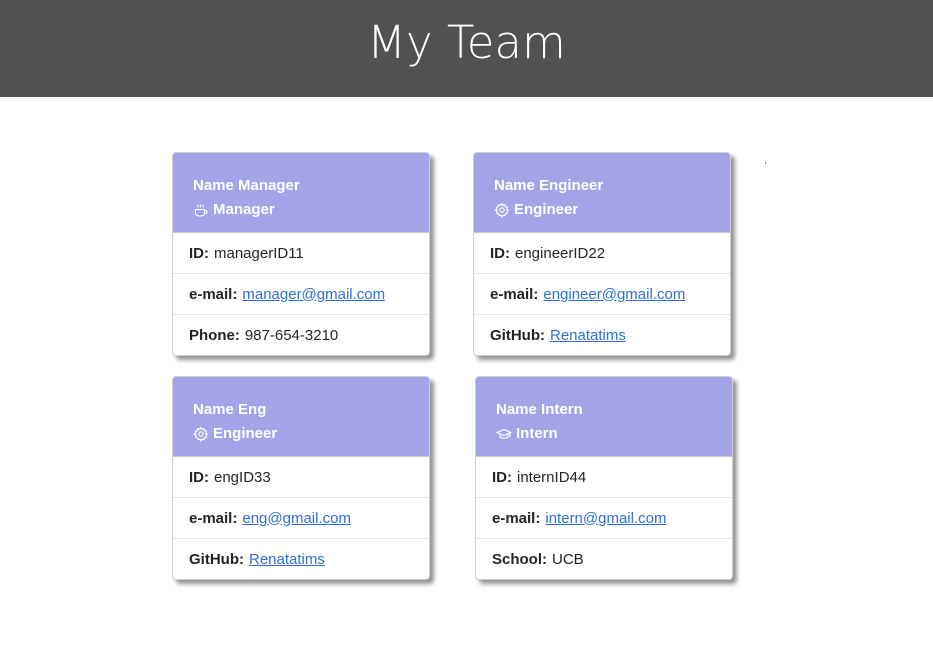 This screenshot has width=933, height=671. Describe the element at coordinates (519, 559) in the screenshot. I see `row-label: School:` at that location.